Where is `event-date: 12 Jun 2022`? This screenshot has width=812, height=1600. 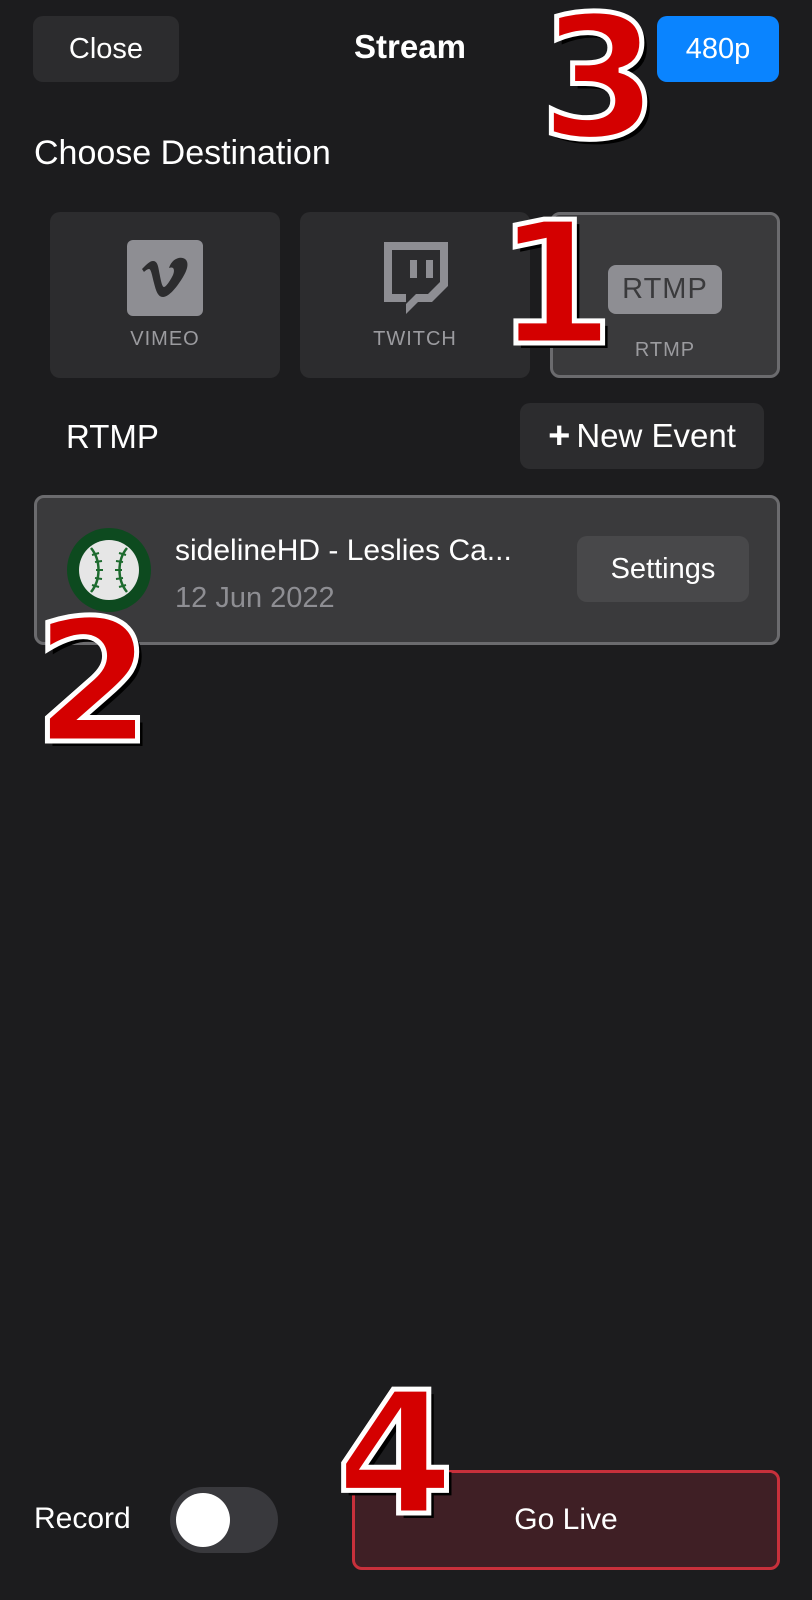 event-date: 12 Jun 2022 is located at coordinates (255, 598).